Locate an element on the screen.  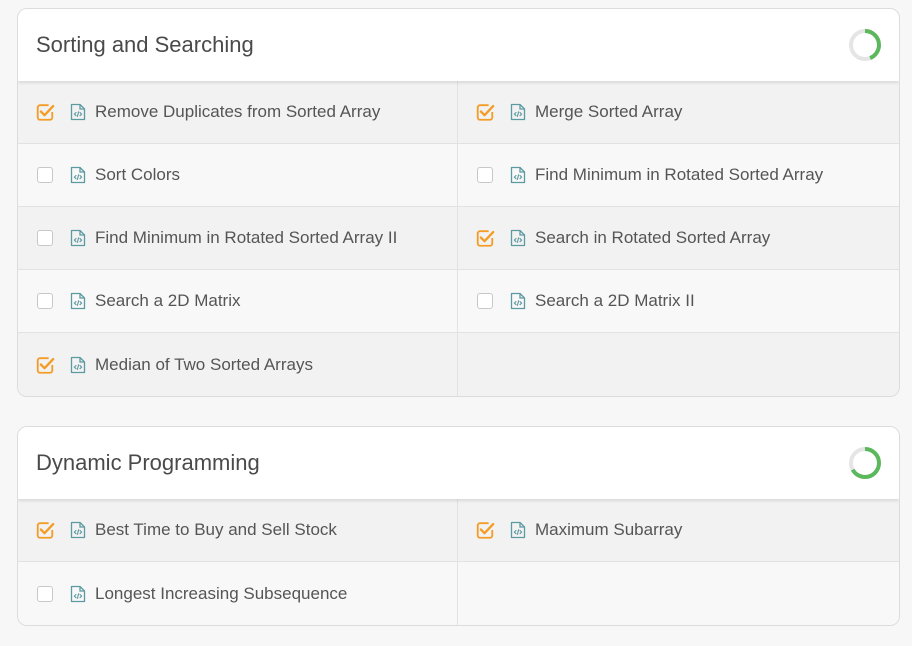
problem-item: Merge Sorted Array is located at coordinates (678, 112).